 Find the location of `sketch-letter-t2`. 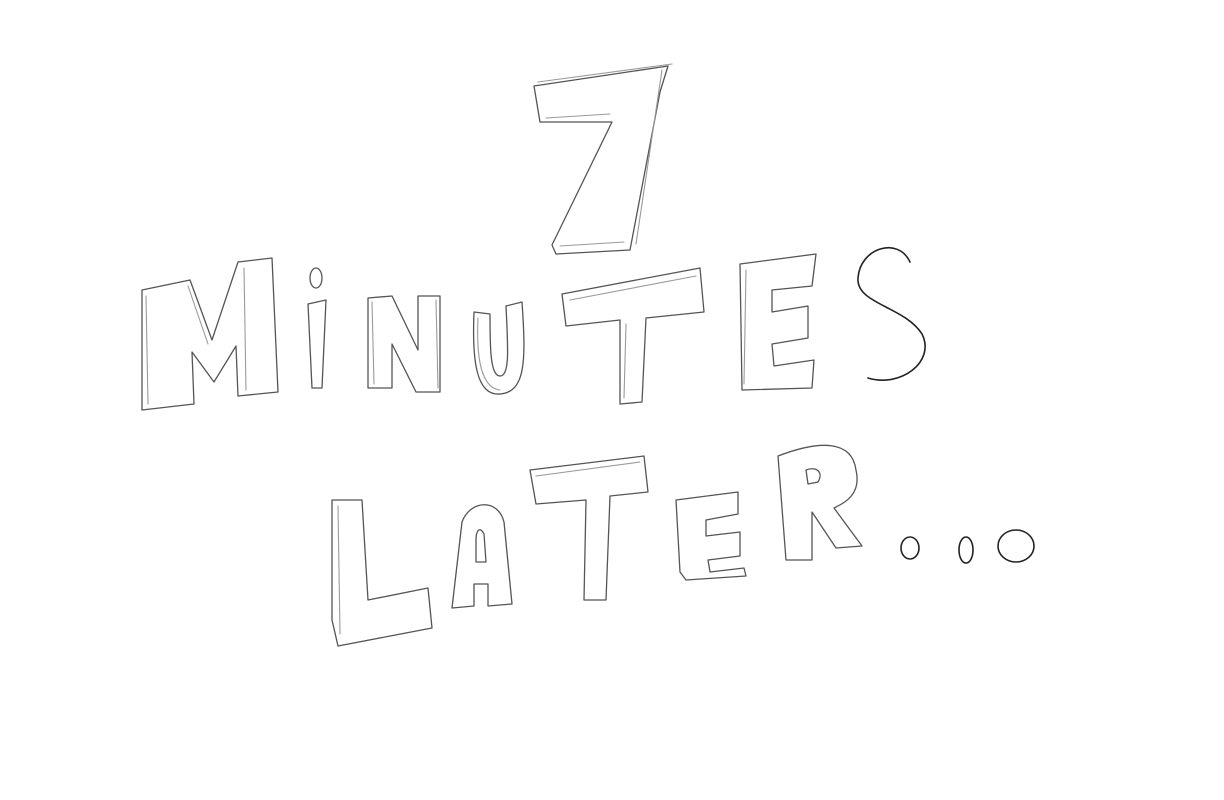

sketch-letter-t2 is located at coordinates (589, 528).